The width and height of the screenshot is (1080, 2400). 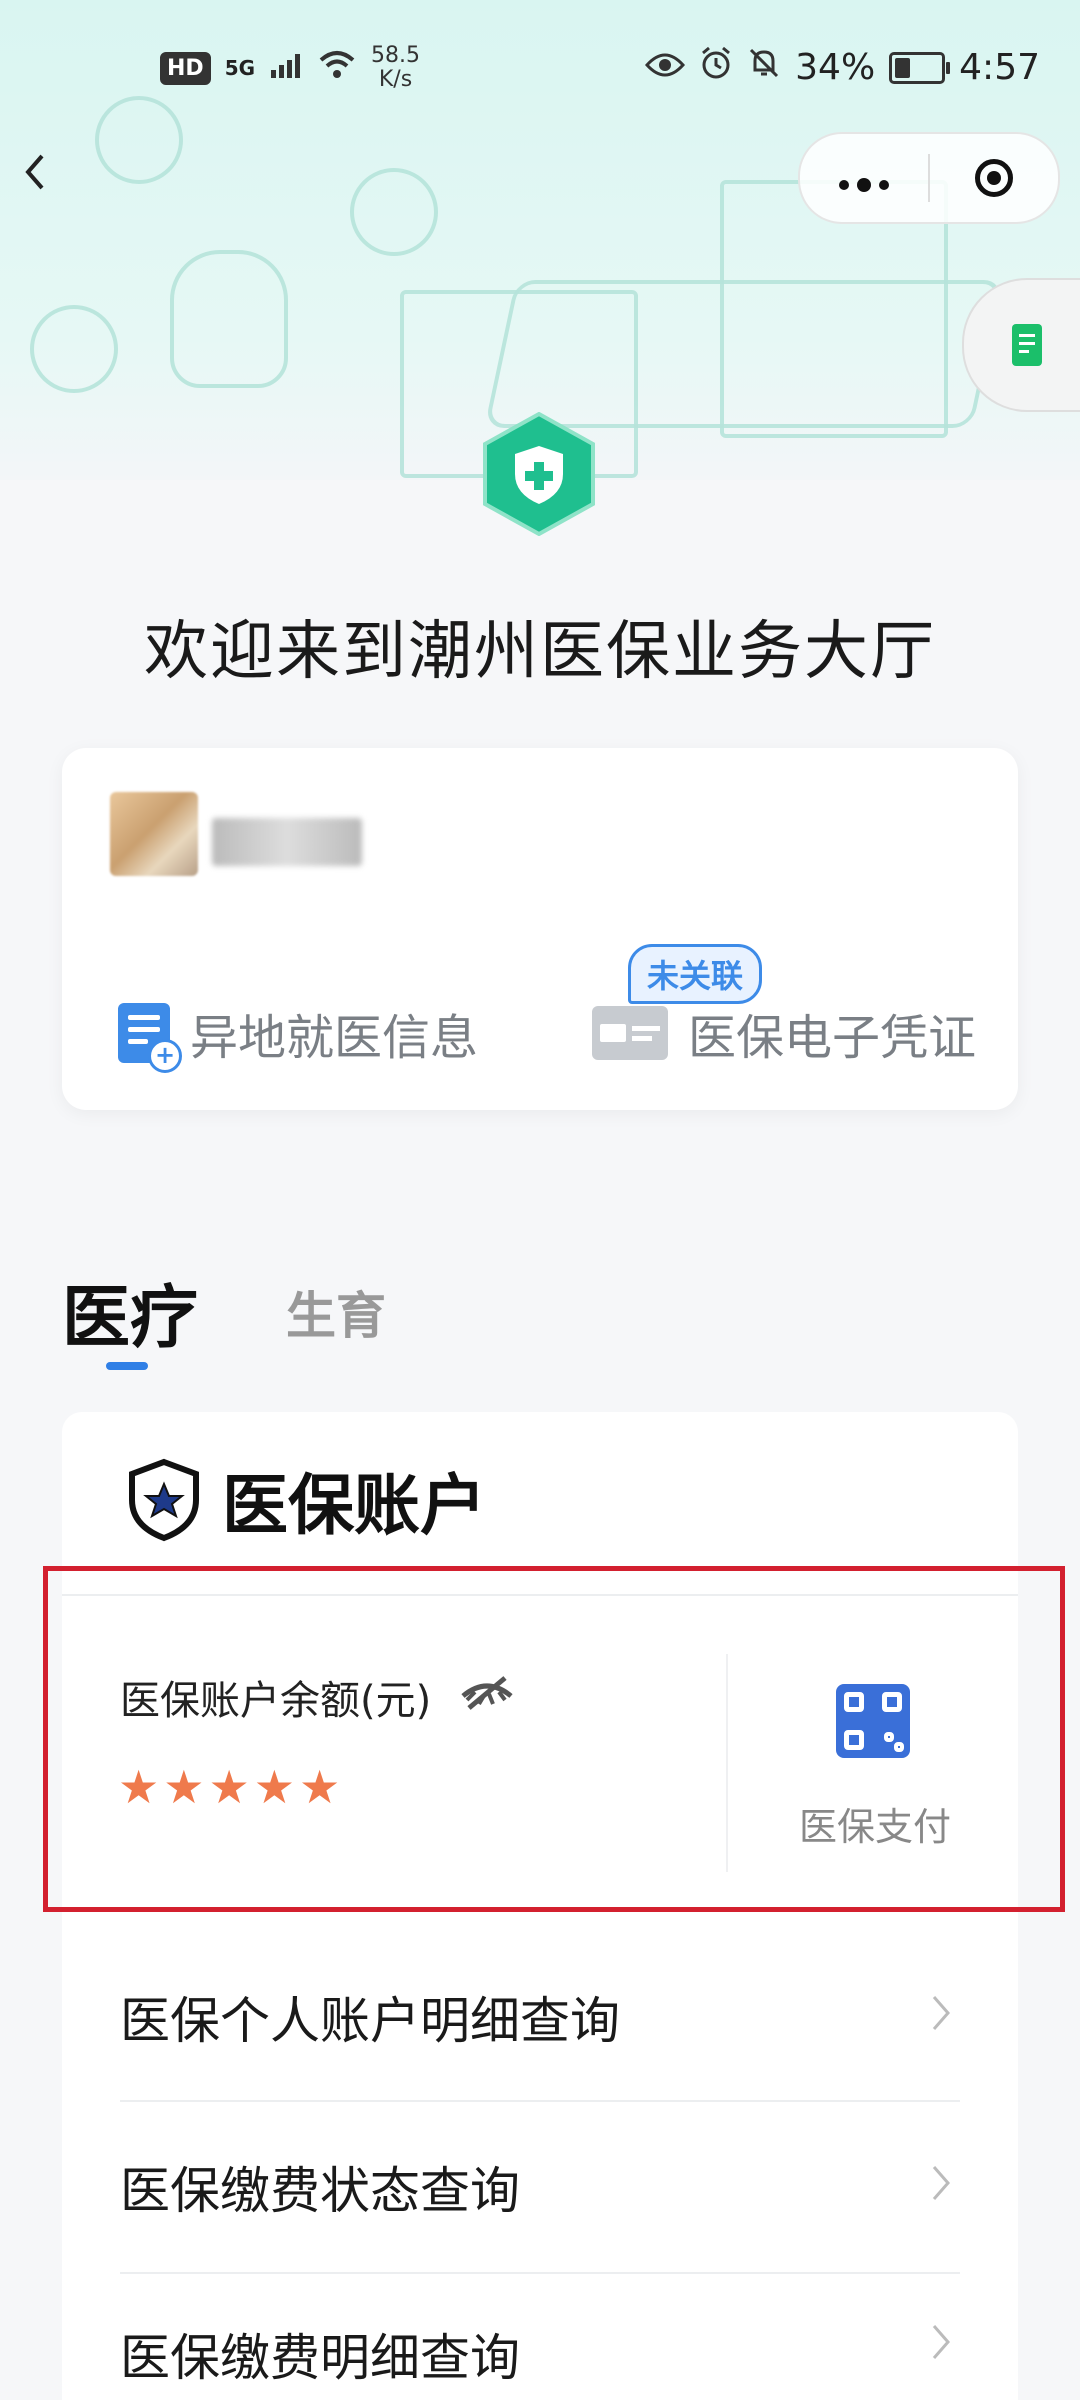 What do you see at coordinates (873, 1721) in the screenshot?
I see `qr-code-icon` at bounding box center [873, 1721].